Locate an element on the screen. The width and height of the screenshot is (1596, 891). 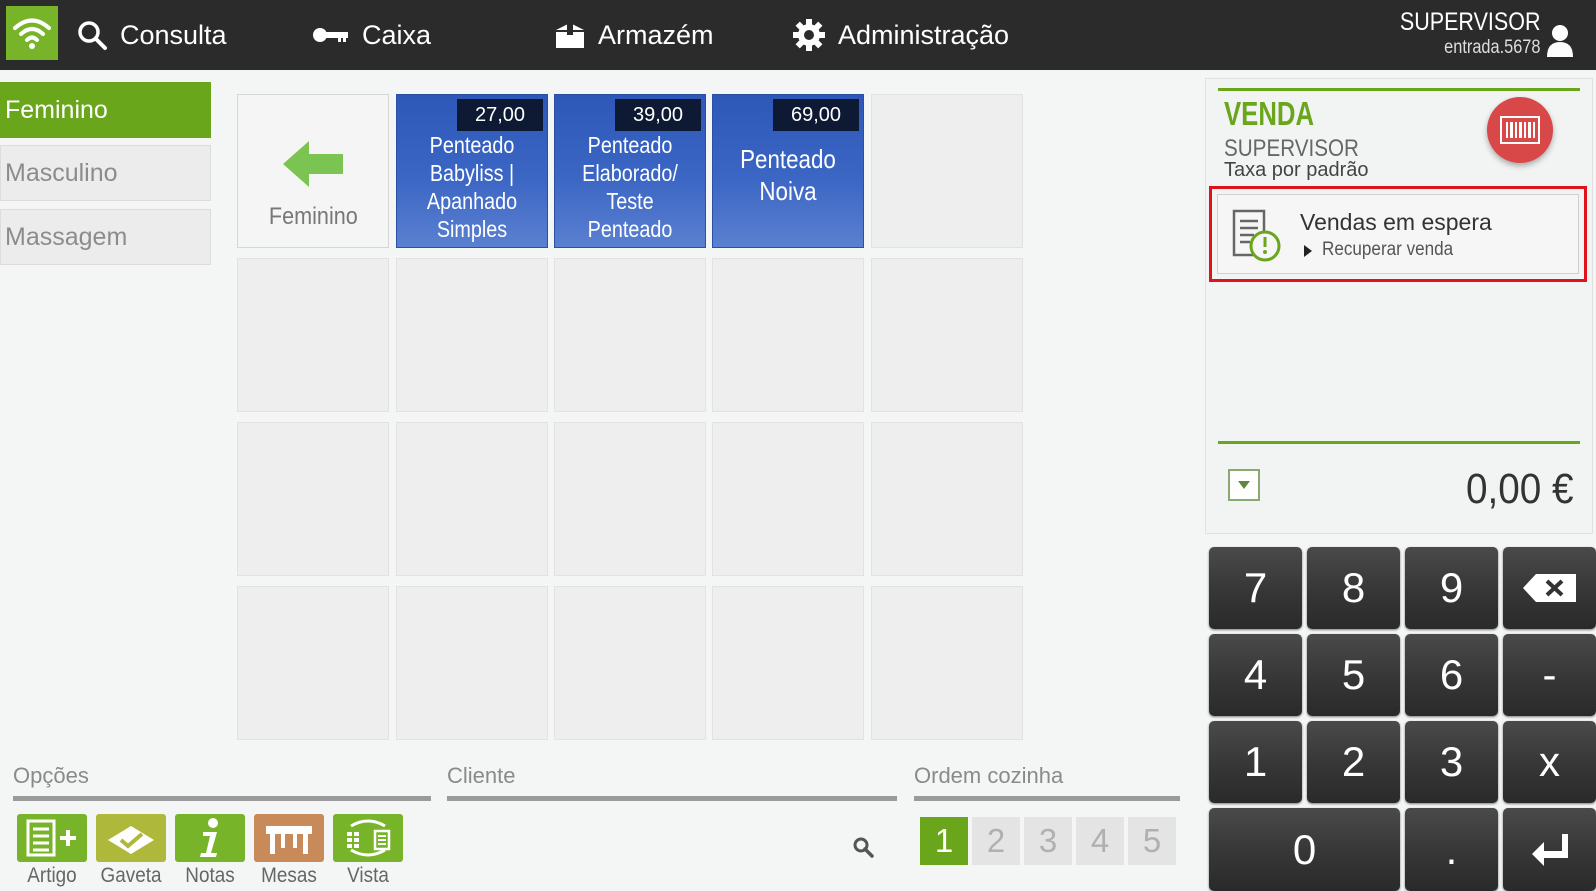
back-button: Feminino is located at coordinates (313, 171).